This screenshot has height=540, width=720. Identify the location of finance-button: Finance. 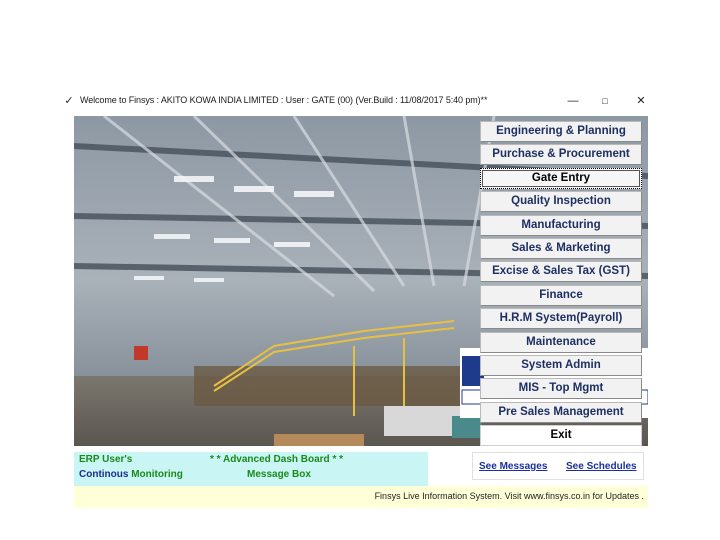
(561, 295).